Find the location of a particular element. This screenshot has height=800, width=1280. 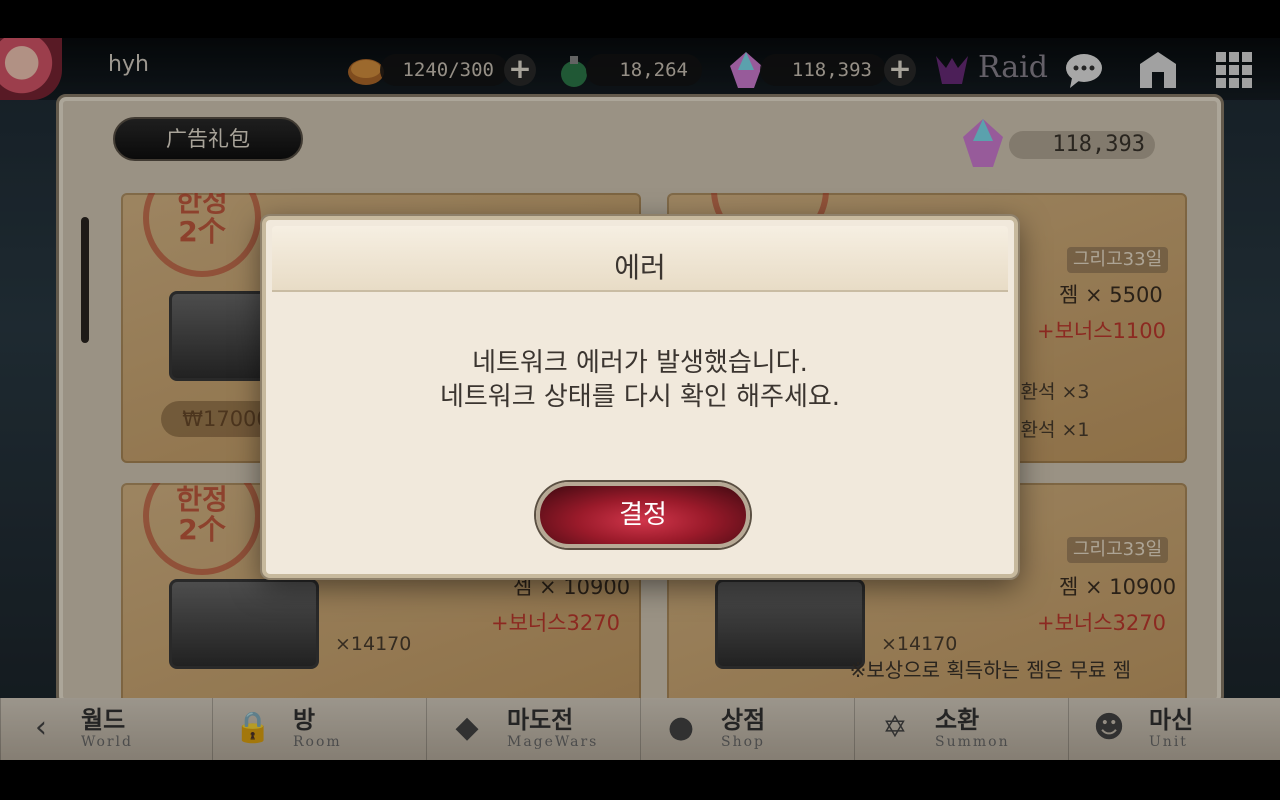

dialog-title: 에러 is located at coordinates (640, 267).